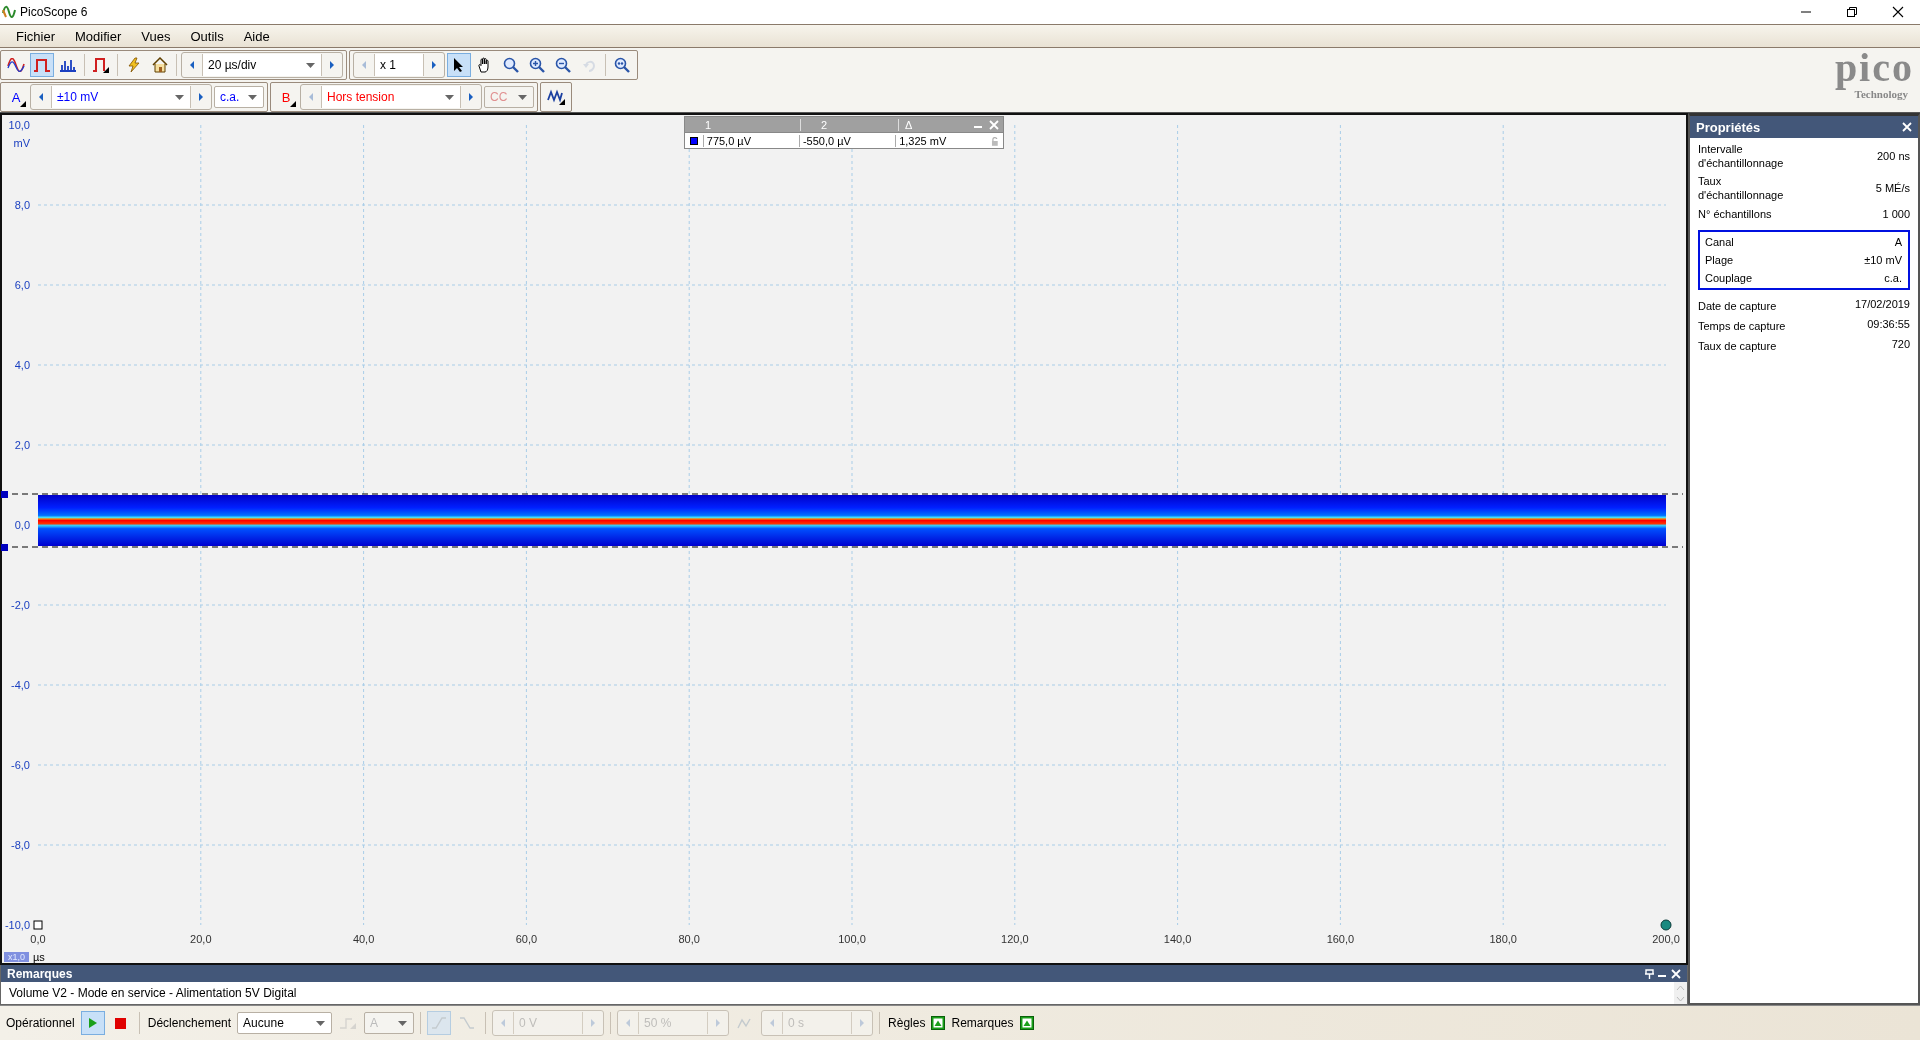 The width and height of the screenshot is (1920, 1040). What do you see at coordinates (459, 65) in the screenshot?
I see `tool-button` at bounding box center [459, 65].